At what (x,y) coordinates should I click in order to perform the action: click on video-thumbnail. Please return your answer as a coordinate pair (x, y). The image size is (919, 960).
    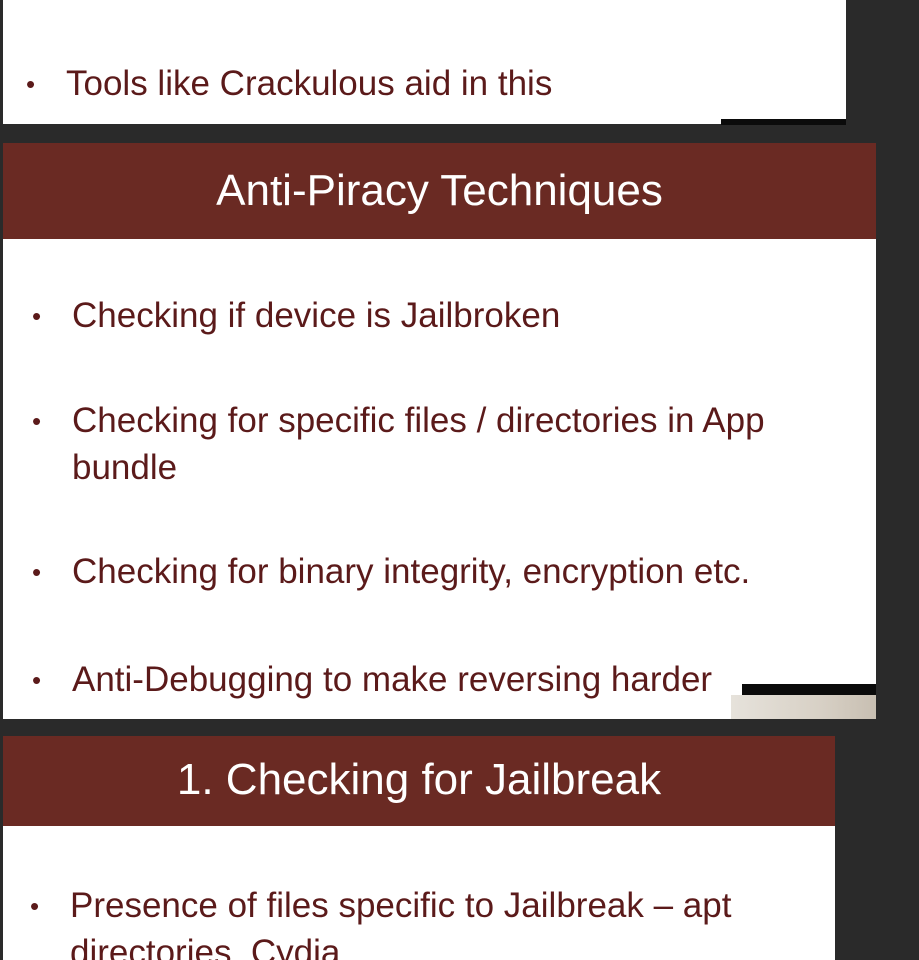
    Looking at the image, I should click on (803, 707).